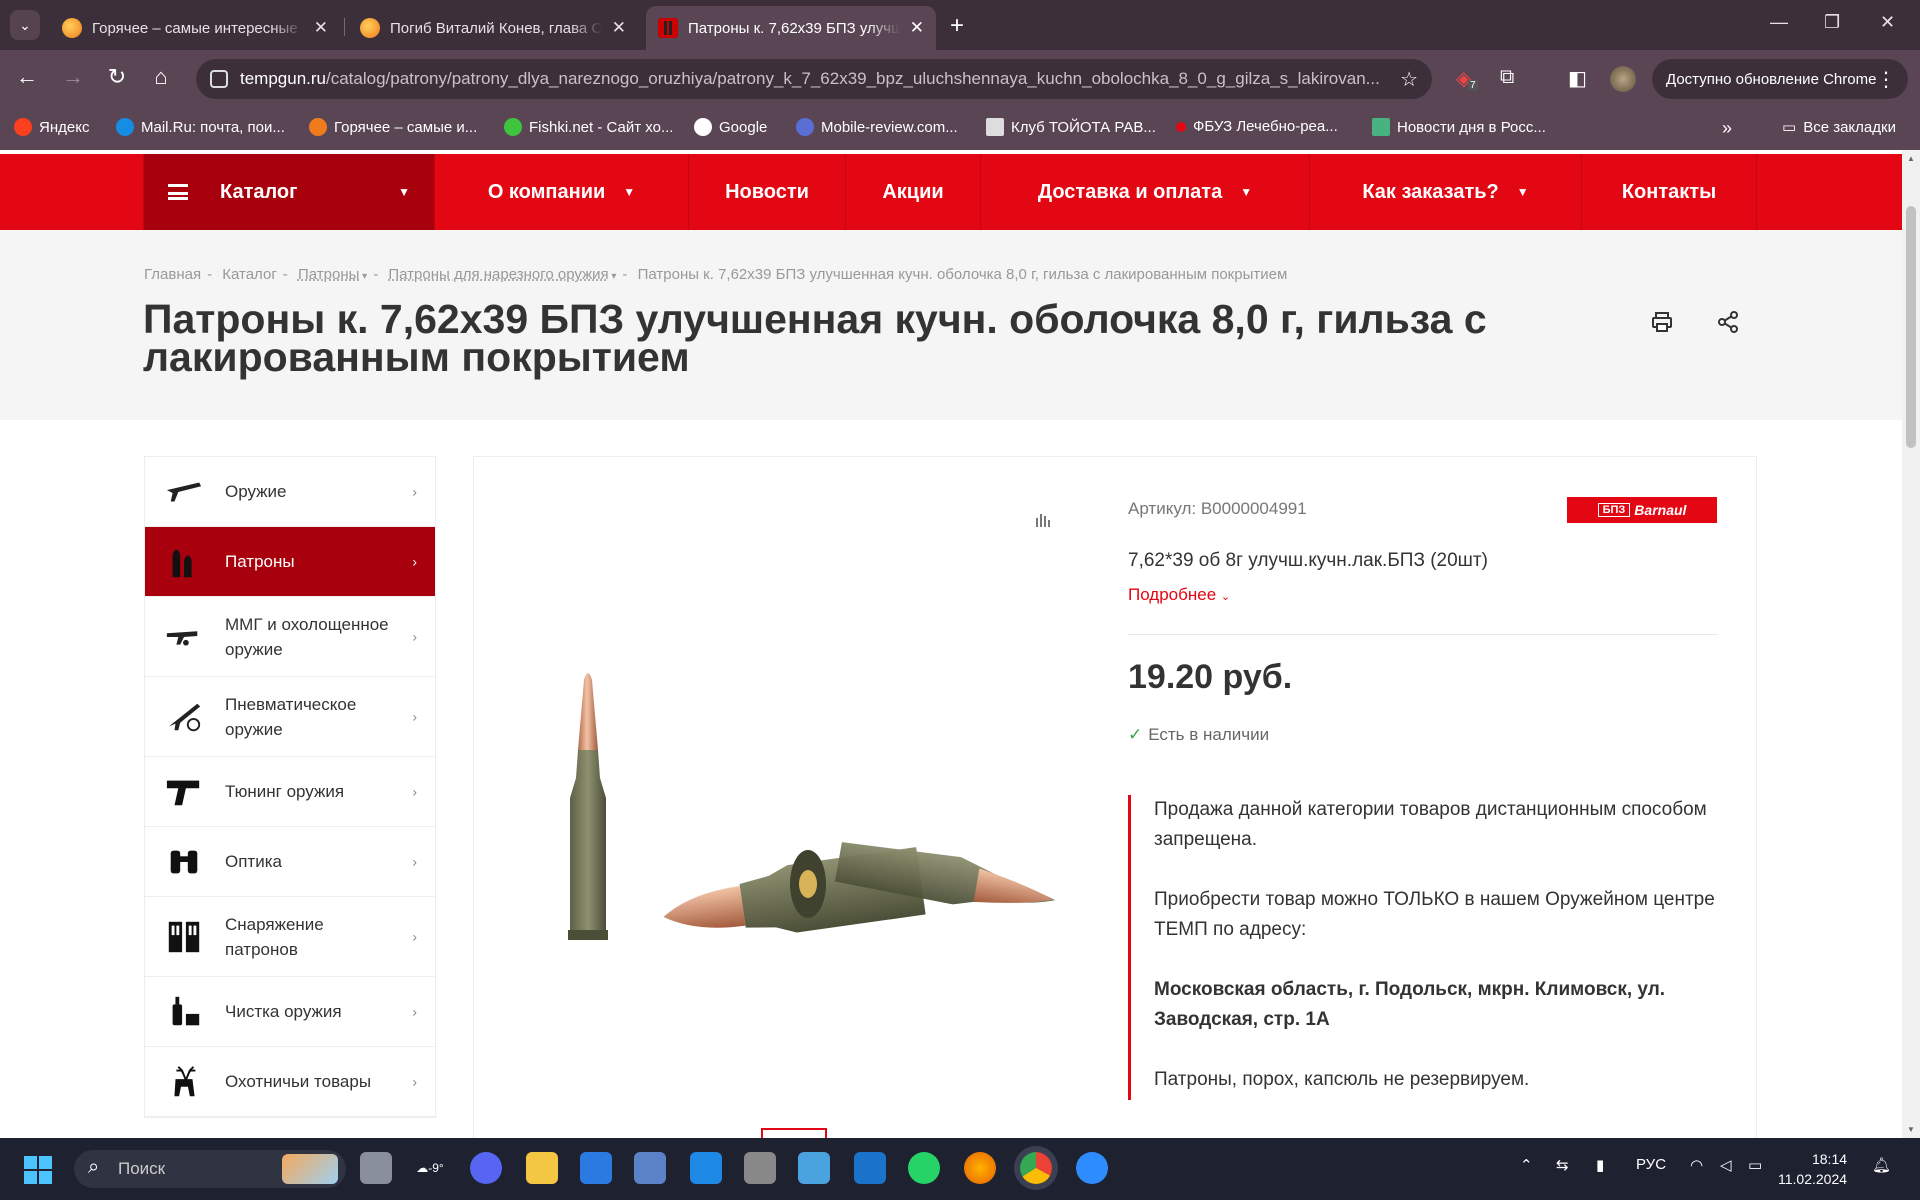  What do you see at coordinates (249, 274) in the screenshot?
I see `breadcrumb-catalog: Каталог` at bounding box center [249, 274].